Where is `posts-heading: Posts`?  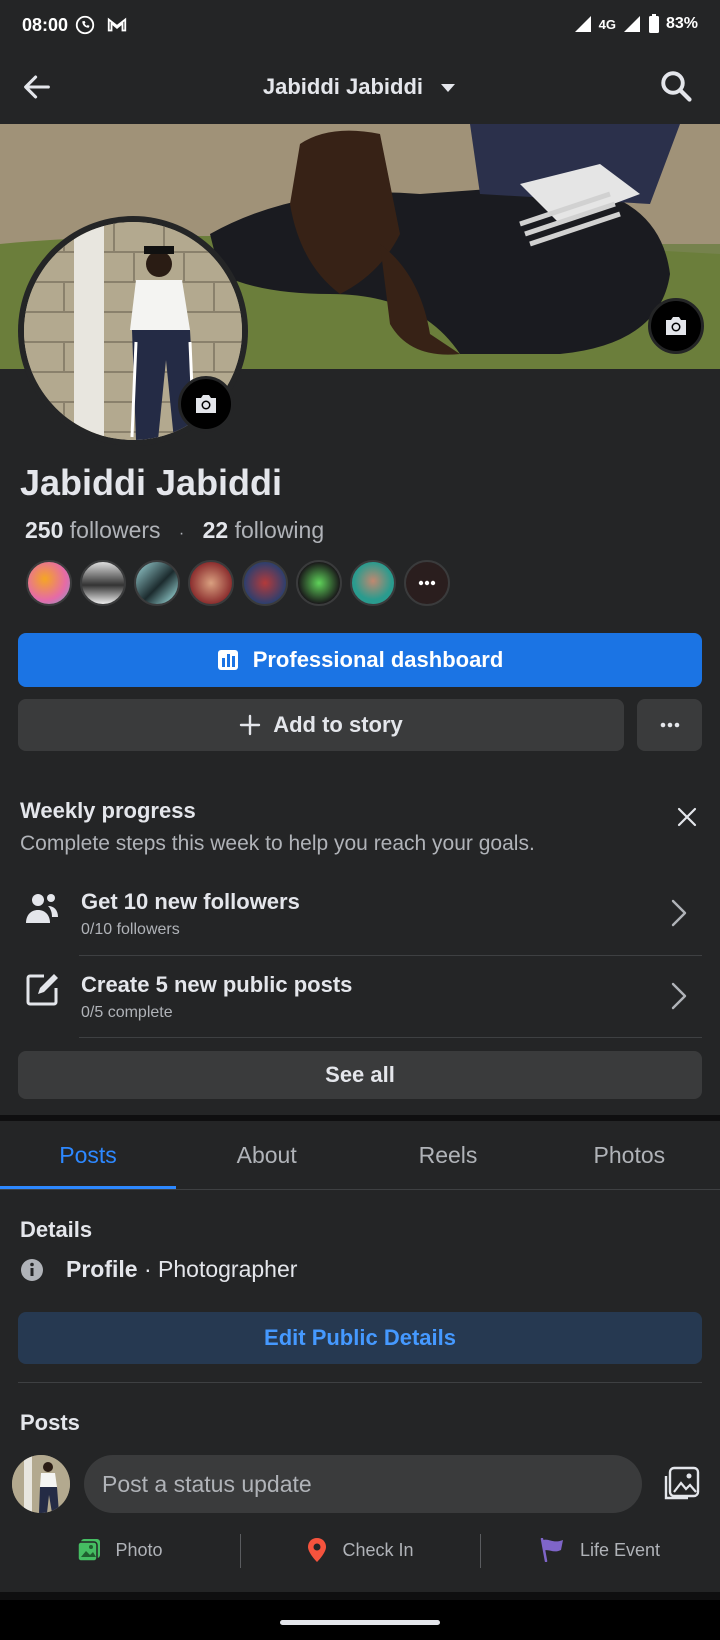 posts-heading: Posts is located at coordinates (50, 1422).